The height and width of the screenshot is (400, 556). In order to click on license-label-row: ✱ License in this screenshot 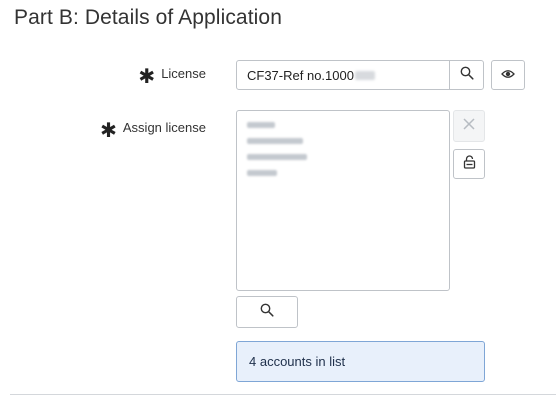, I will do `click(172, 76)`.